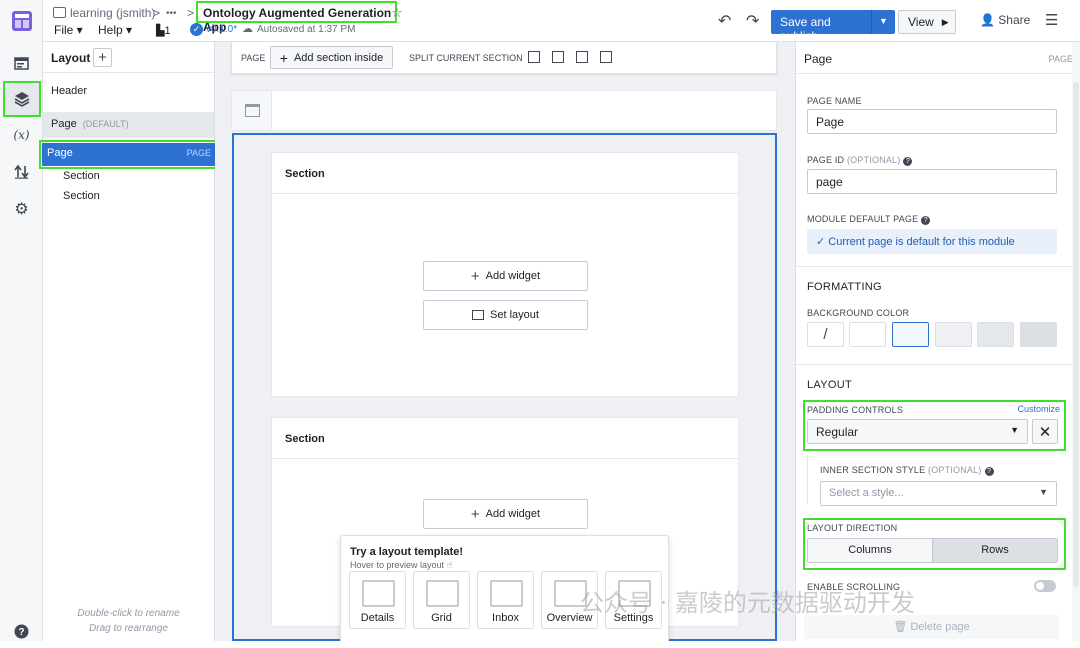 The image size is (1080, 648). I want to click on share-button: 👤 Share, so click(1005, 20).